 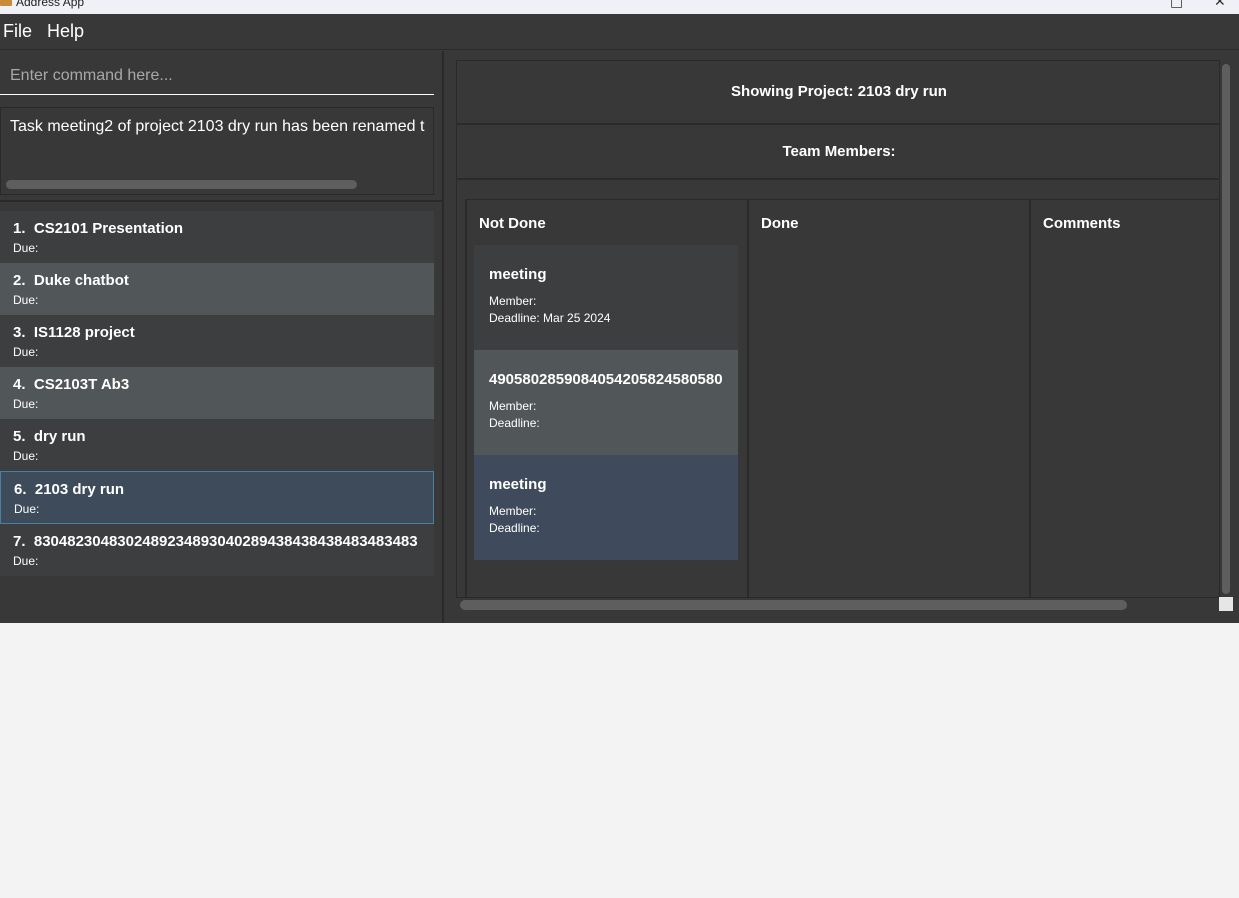 What do you see at coordinates (606, 297) in the screenshot?
I see `task-card: meeting Member: Deadline: Mar 25 2024` at bounding box center [606, 297].